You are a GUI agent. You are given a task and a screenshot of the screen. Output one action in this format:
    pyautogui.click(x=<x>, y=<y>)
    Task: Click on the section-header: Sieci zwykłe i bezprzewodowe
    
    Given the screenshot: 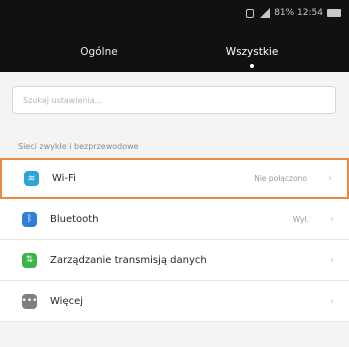 What is the action you would take?
    pyautogui.click(x=78, y=146)
    